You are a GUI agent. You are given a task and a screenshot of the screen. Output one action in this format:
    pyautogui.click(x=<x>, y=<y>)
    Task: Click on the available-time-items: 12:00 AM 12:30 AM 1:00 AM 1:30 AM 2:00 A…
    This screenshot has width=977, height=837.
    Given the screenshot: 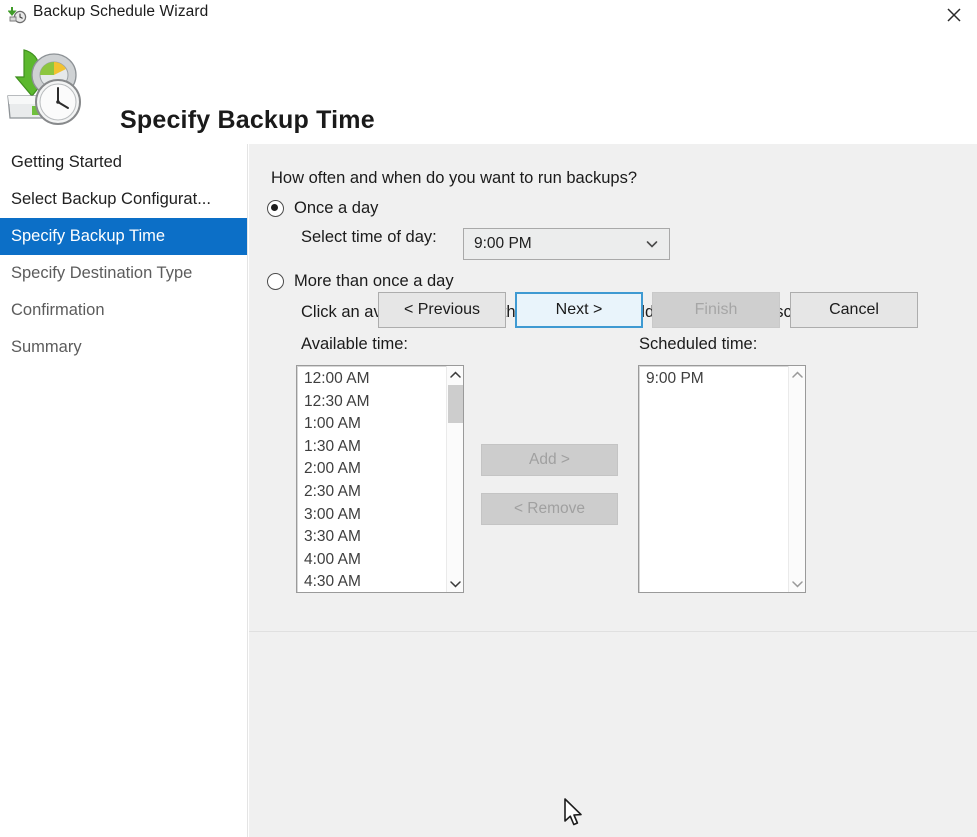 What is the action you would take?
    pyautogui.click(x=371, y=480)
    